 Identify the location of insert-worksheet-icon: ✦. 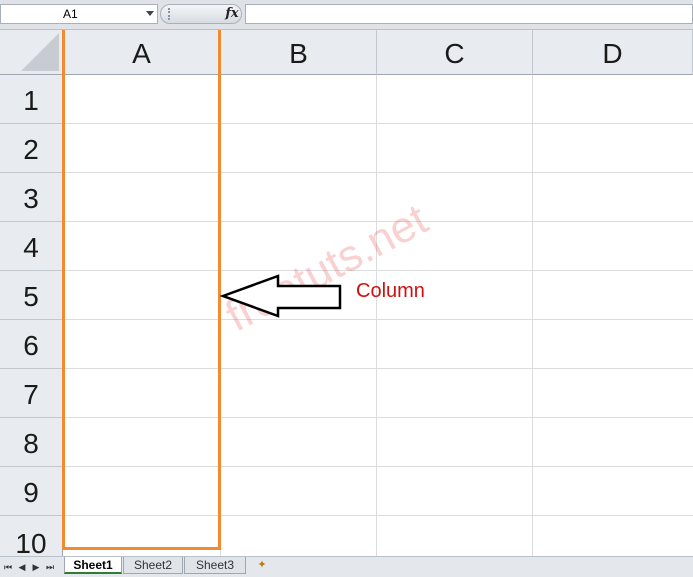
(262, 565).